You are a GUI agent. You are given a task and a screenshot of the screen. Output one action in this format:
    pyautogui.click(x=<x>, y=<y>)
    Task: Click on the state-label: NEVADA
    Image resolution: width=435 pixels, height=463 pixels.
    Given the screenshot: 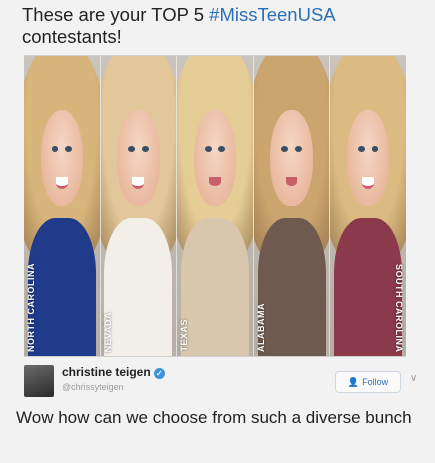 What is the action you would take?
    pyautogui.click(x=107, y=331)
    